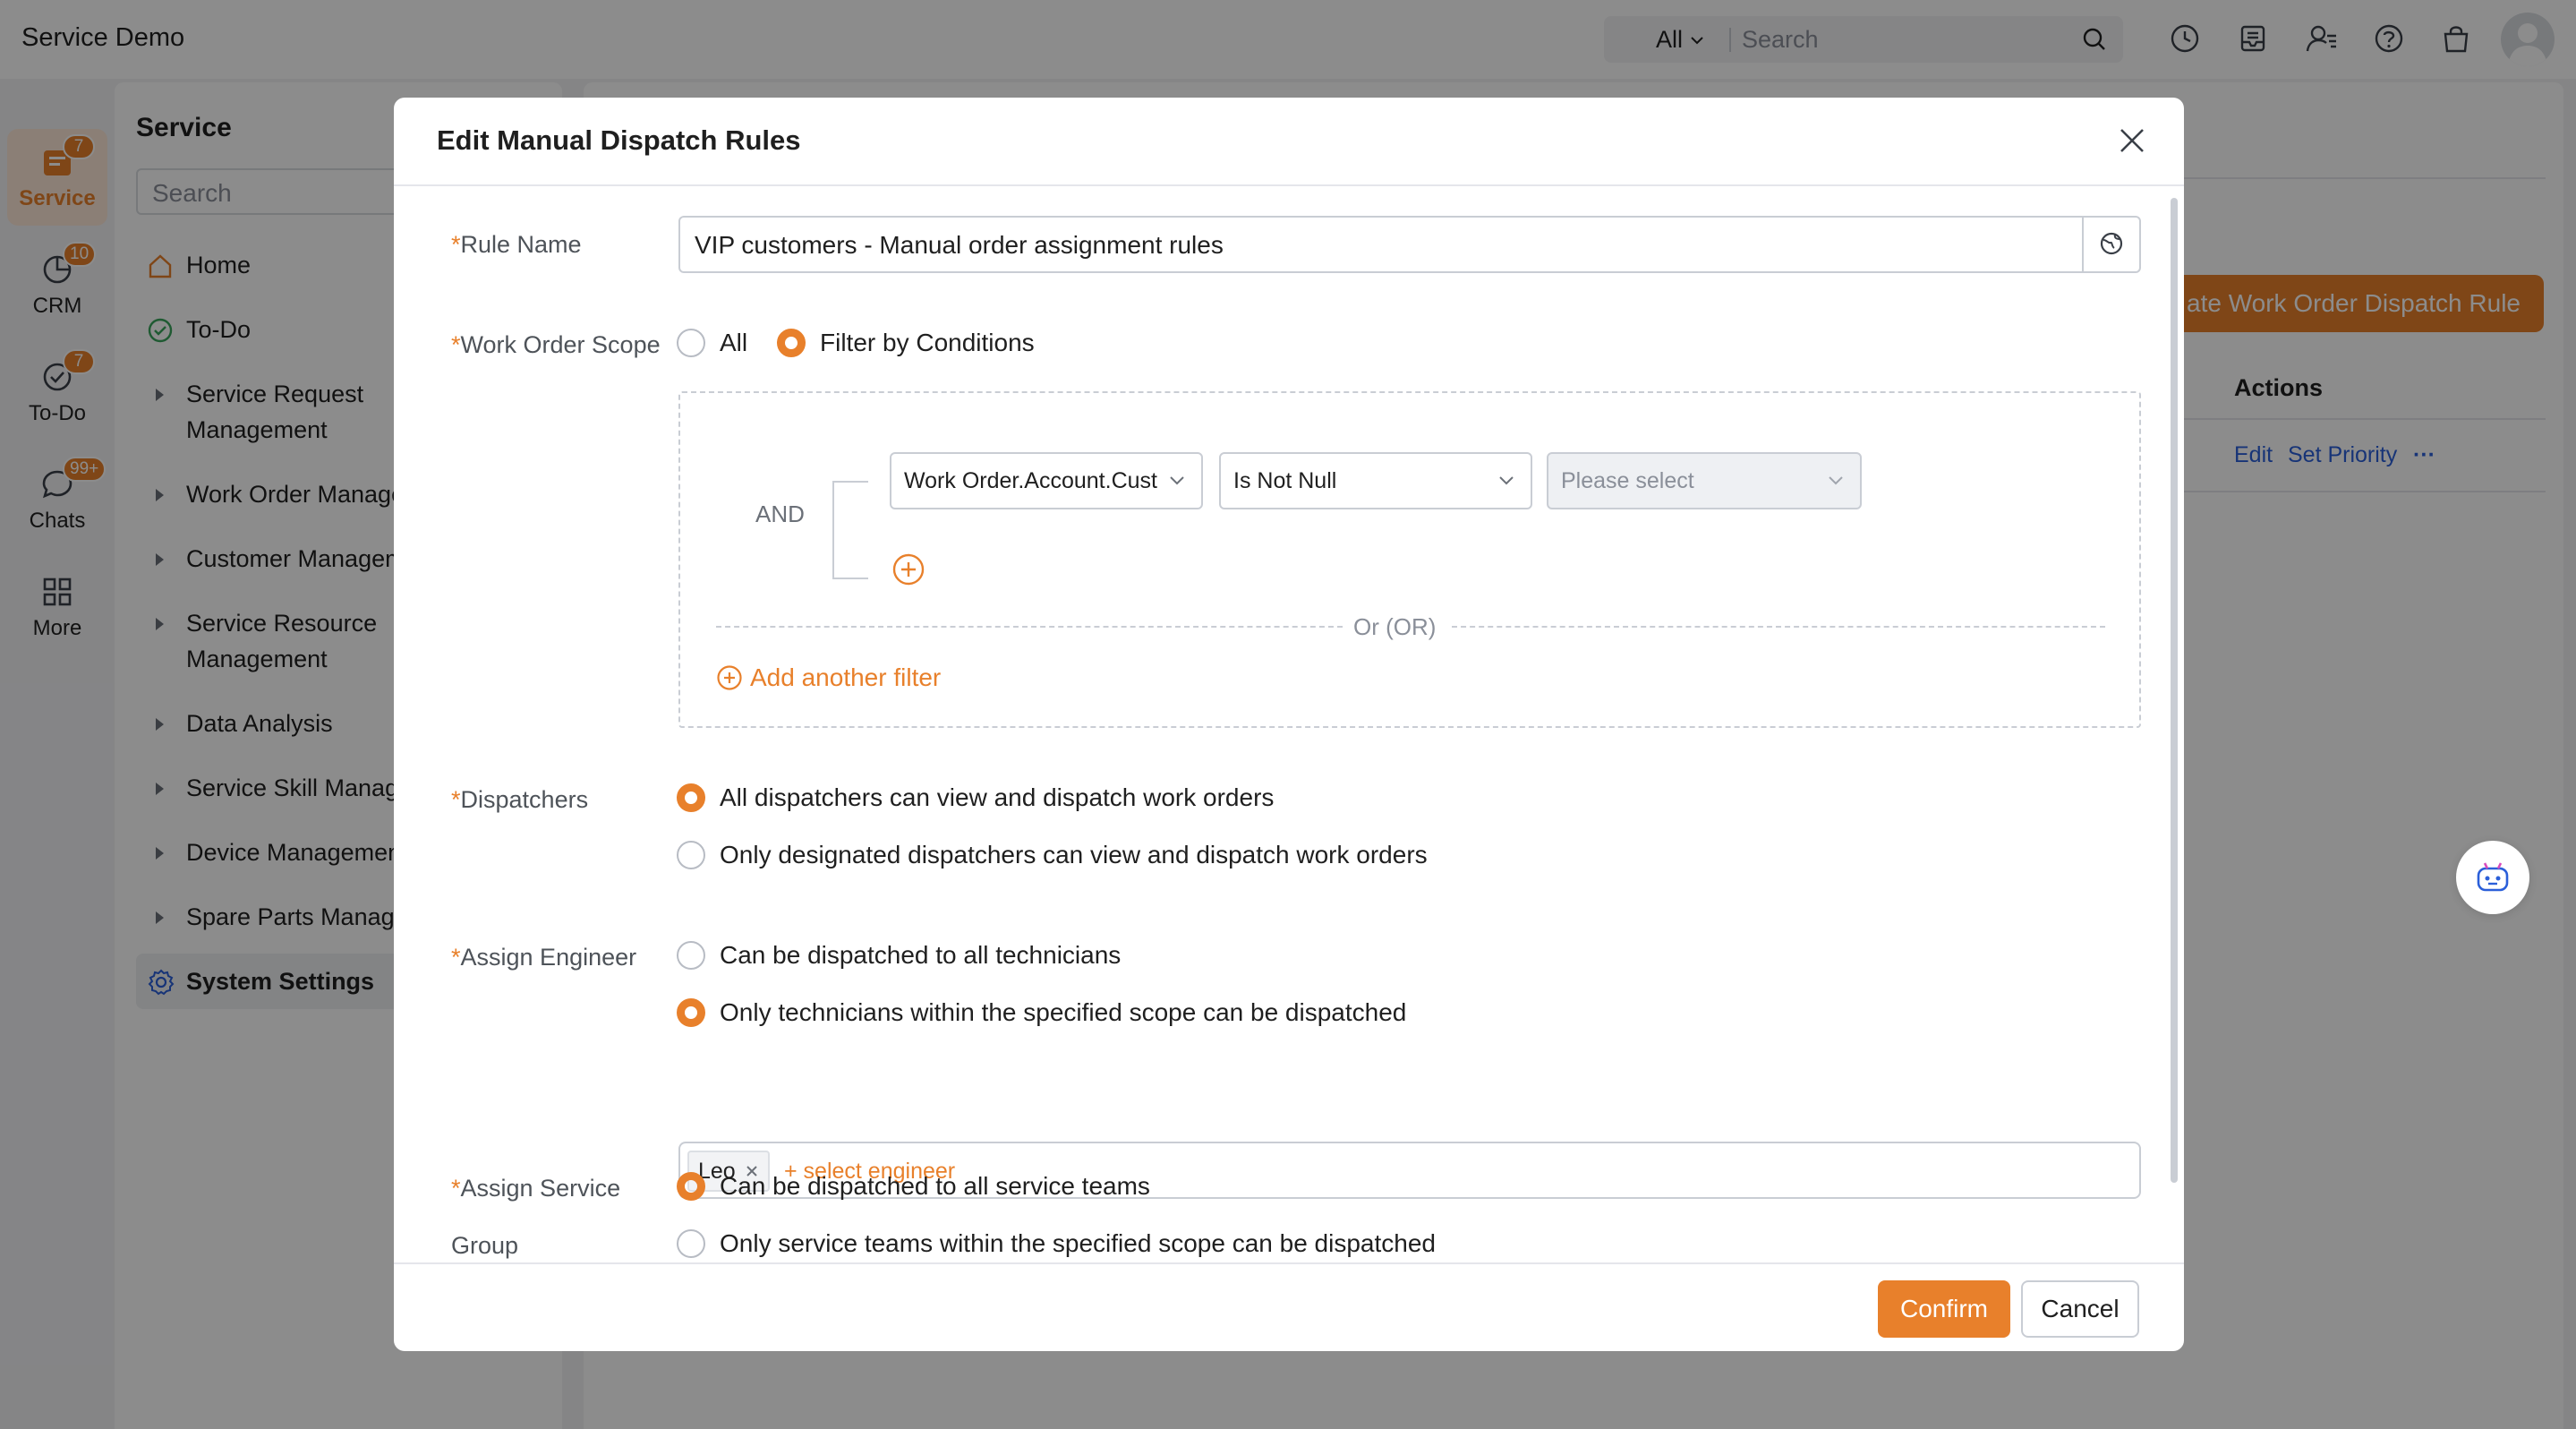 The image size is (2576, 1429). I want to click on robot-icon, so click(2493, 877).